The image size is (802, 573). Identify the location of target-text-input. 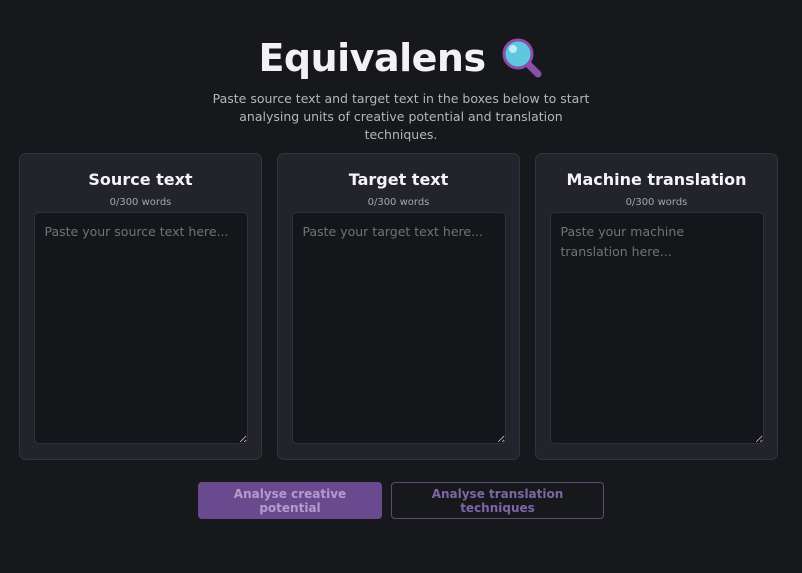
(398, 328).